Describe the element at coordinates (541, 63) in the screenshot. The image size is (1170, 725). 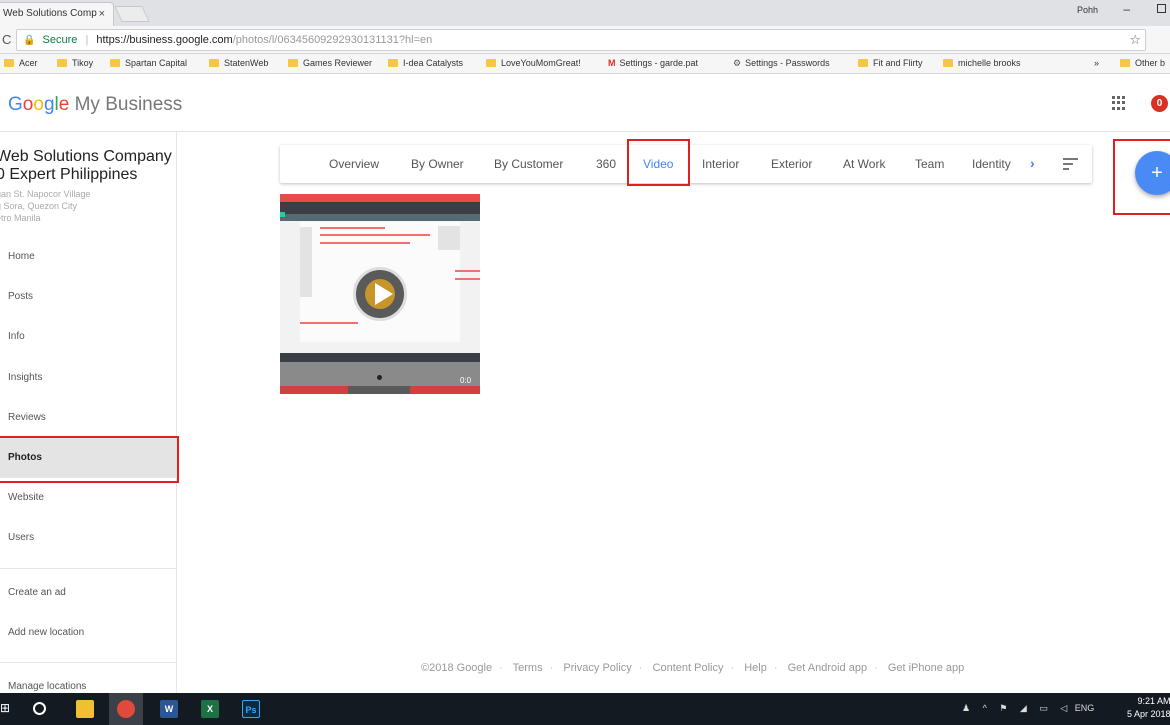
I see `bookmark-label: LoveYouMomGreat!` at that location.